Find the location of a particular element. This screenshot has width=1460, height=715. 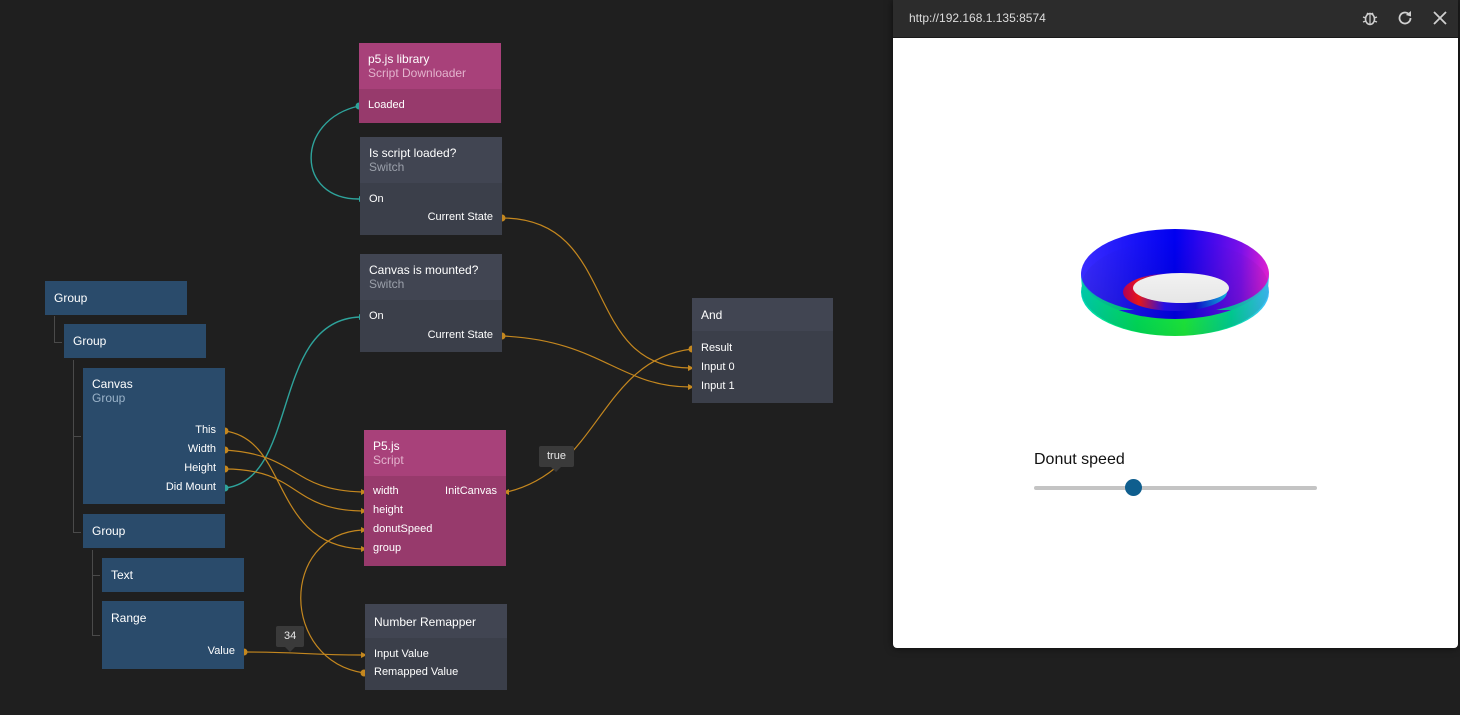

node-title: P5.js is located at coordinates (386, 446).